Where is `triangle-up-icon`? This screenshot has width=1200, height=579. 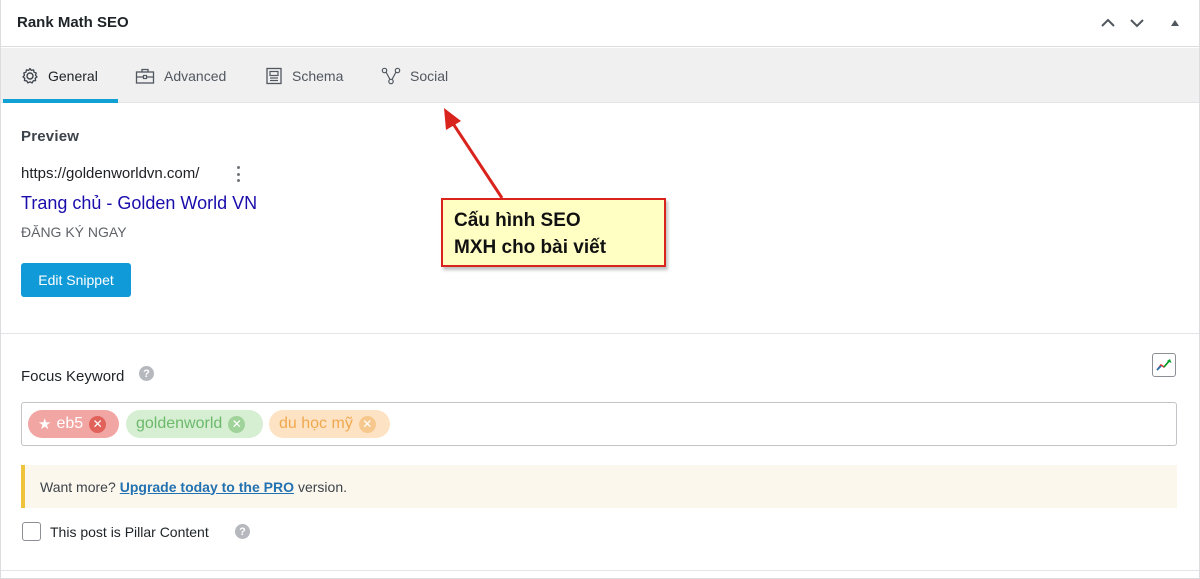
triangle-up-icon is located at coordinates (1175, 23).